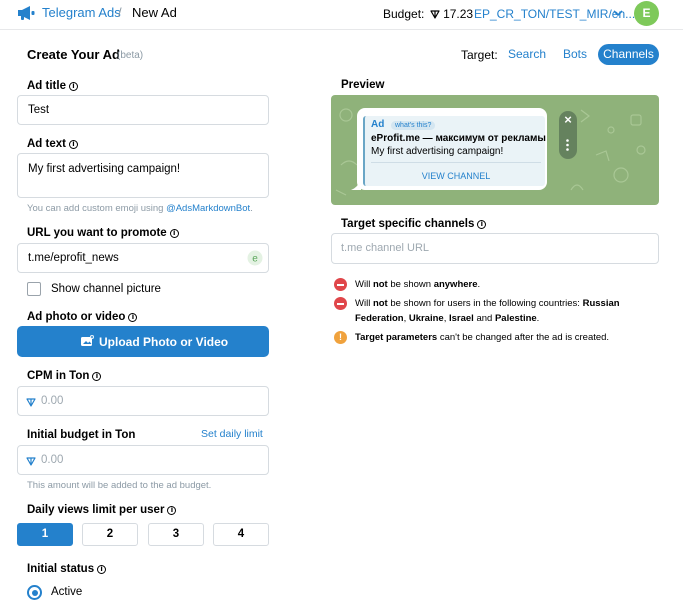 This screenshot has width=683, height=605. I want to click on set-daily-limit-link: Set daily limit, so click(232, 434).